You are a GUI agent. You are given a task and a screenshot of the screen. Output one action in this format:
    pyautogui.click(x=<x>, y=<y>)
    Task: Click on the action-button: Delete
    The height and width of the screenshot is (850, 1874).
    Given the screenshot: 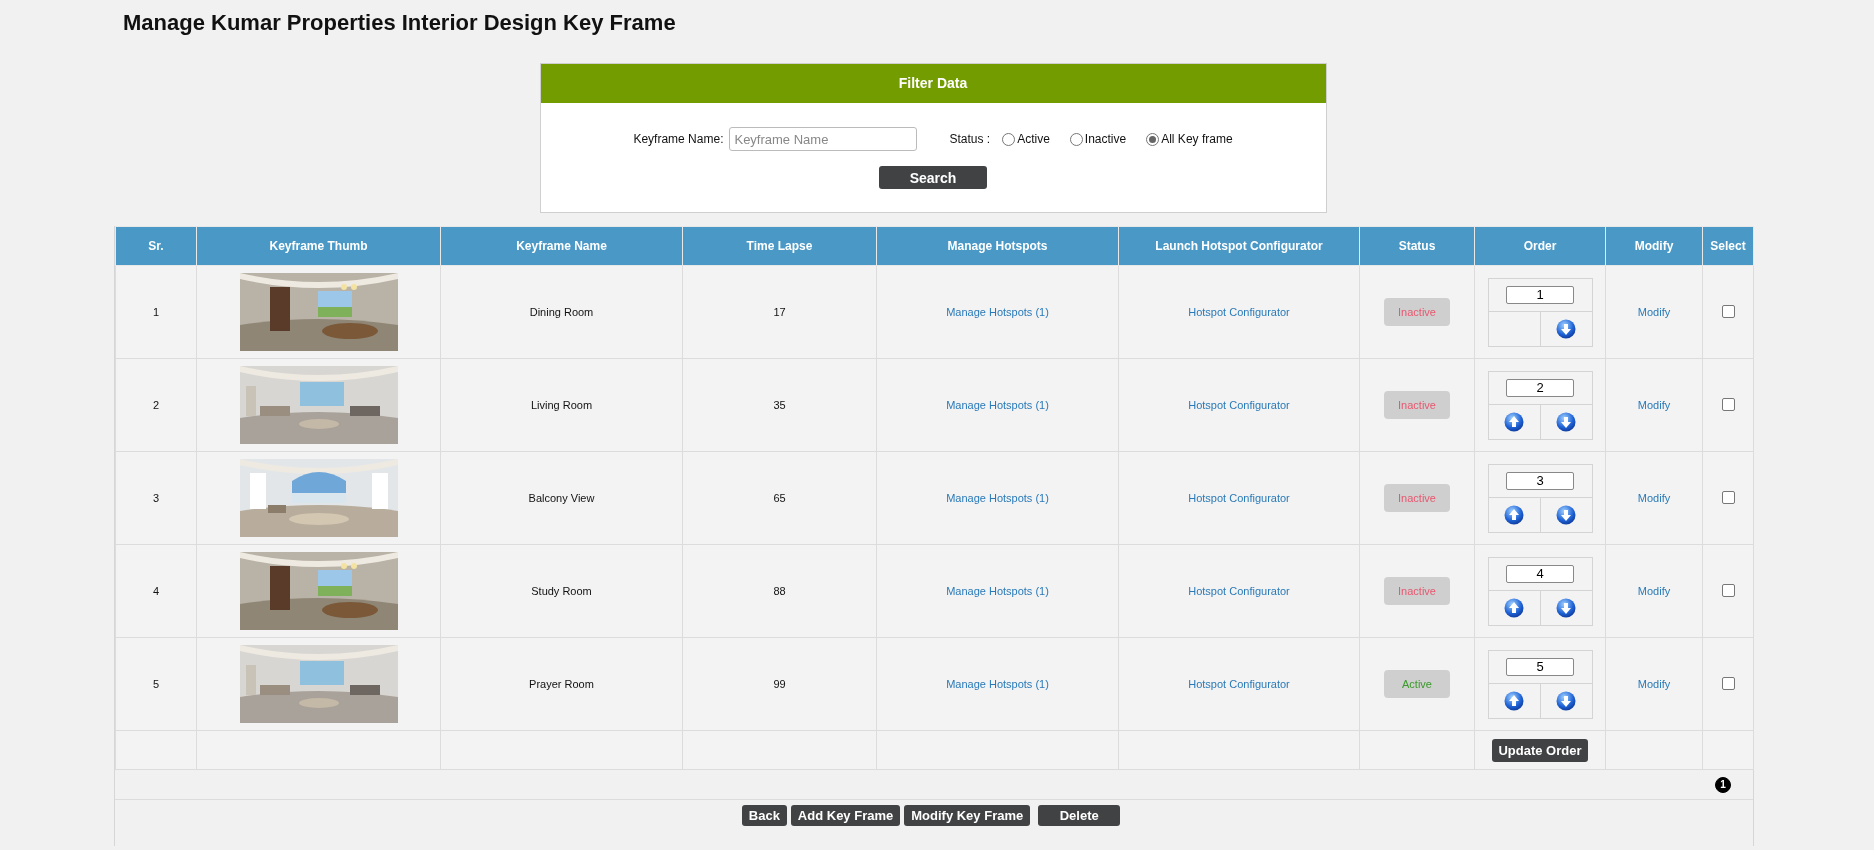 What is the action you would take?
    pyautogui.click(x=1079, y=815)
    